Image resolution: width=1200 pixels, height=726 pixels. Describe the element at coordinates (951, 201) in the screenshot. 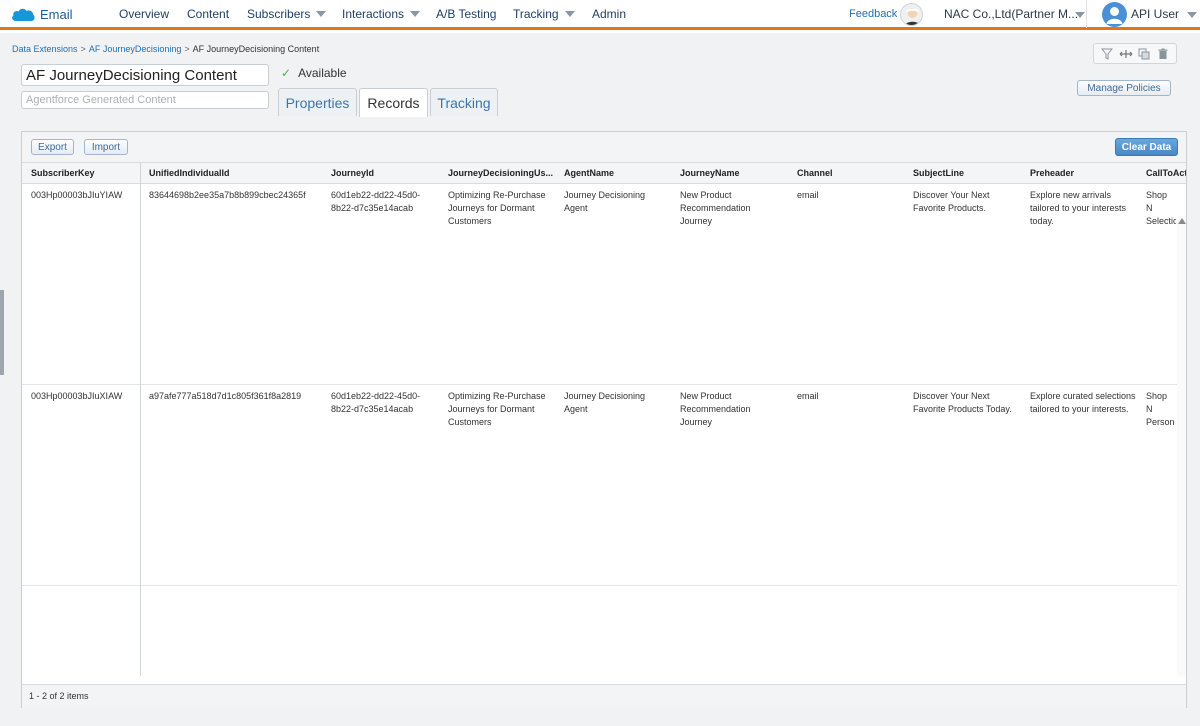

I see `cell-subject-line: Discover Your Next Favorite Products.` at that location.